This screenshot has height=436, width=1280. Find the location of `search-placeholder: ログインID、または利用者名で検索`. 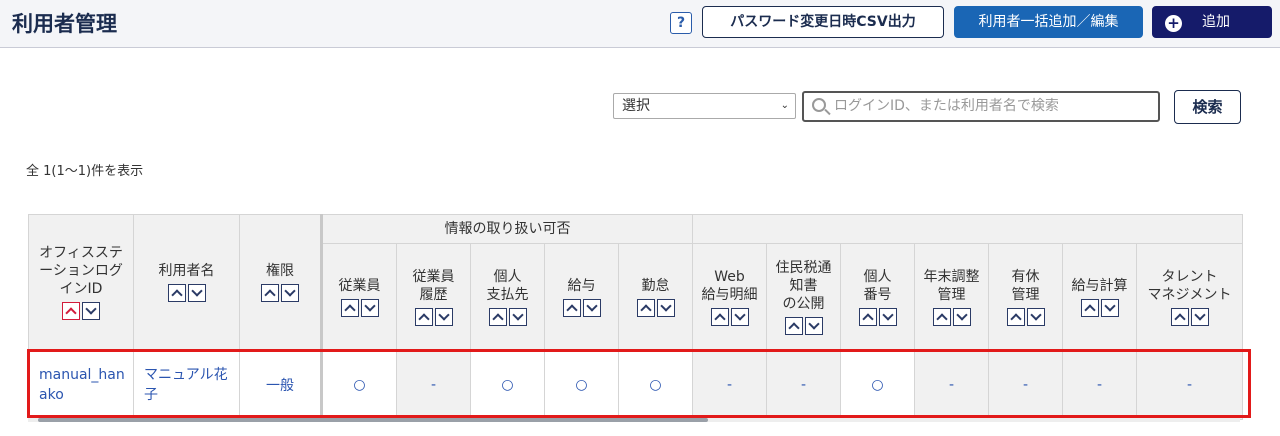

search-placeholder: ログインID、または利用者名で検索 is located at coordinates (946, 106).